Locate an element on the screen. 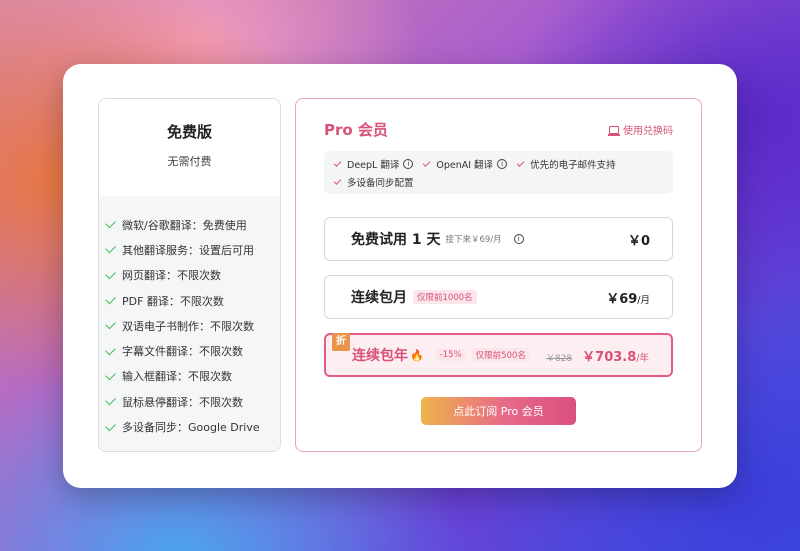 Image resolution: width=800 pixels, height=551 pixels. discount-corner-badge: 折 is located at coordinates (341, 342).